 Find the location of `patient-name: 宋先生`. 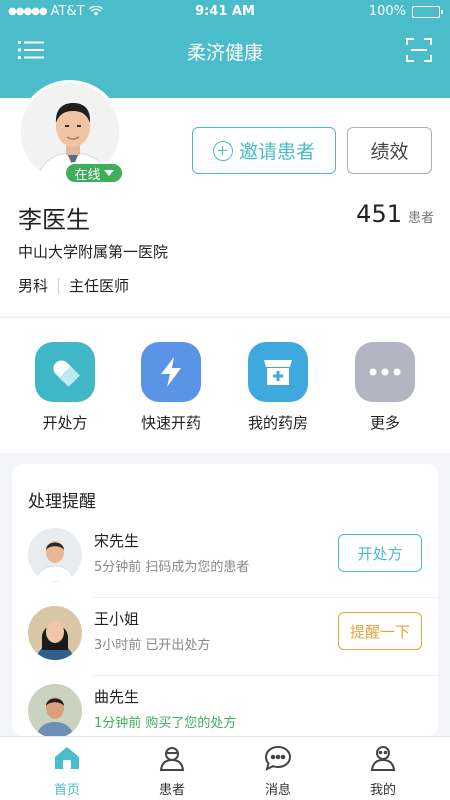

patient-name: 宋先生 is located at coordinates (117, 541).